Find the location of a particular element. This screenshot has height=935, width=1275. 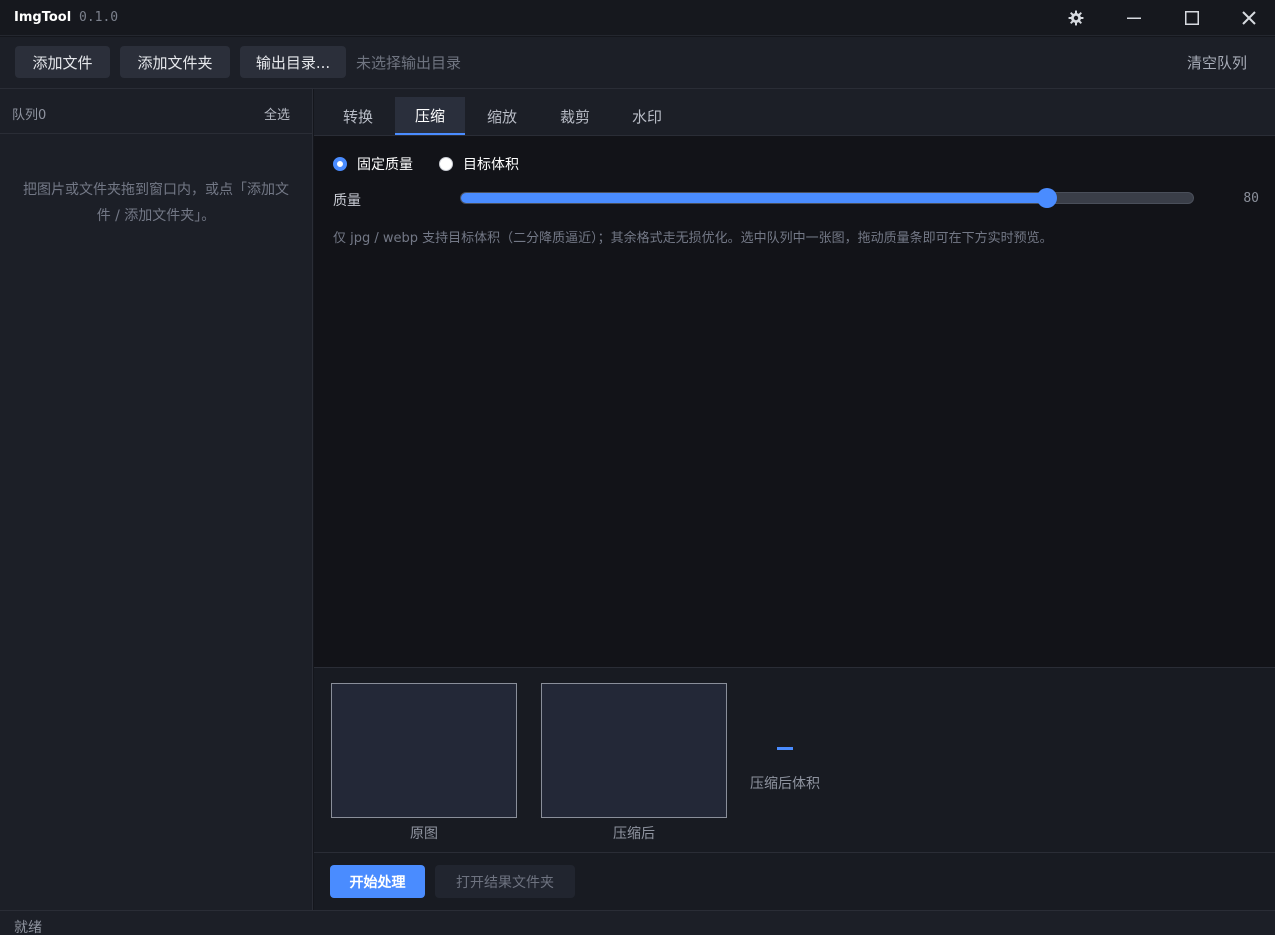

add-folder-button: 添加文件夹 is located at coordinates (175, 62).